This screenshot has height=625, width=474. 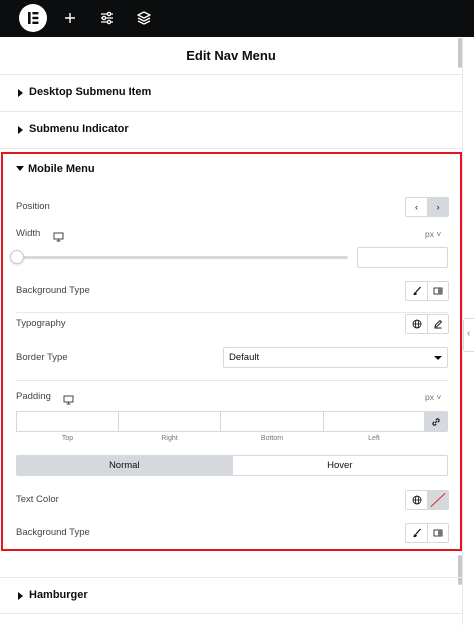 What do you see at coordinates (374, 438) in the screenshot?
I see `padding-left-label: Left` at bounding box center [374, 438].